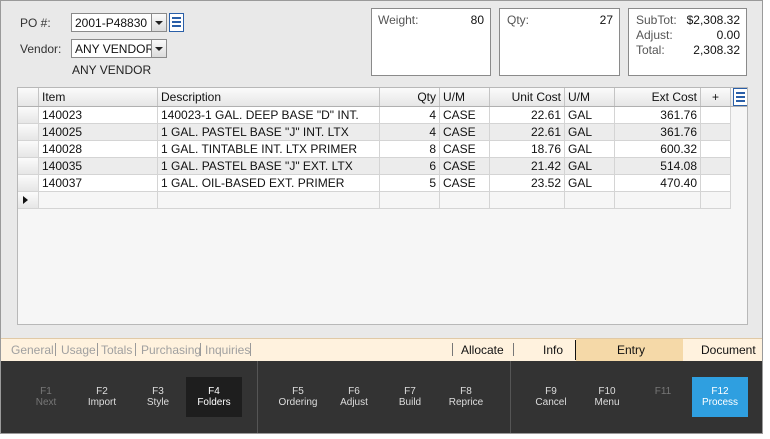  I want to click on qty-cell: 5, so click(410, 183).